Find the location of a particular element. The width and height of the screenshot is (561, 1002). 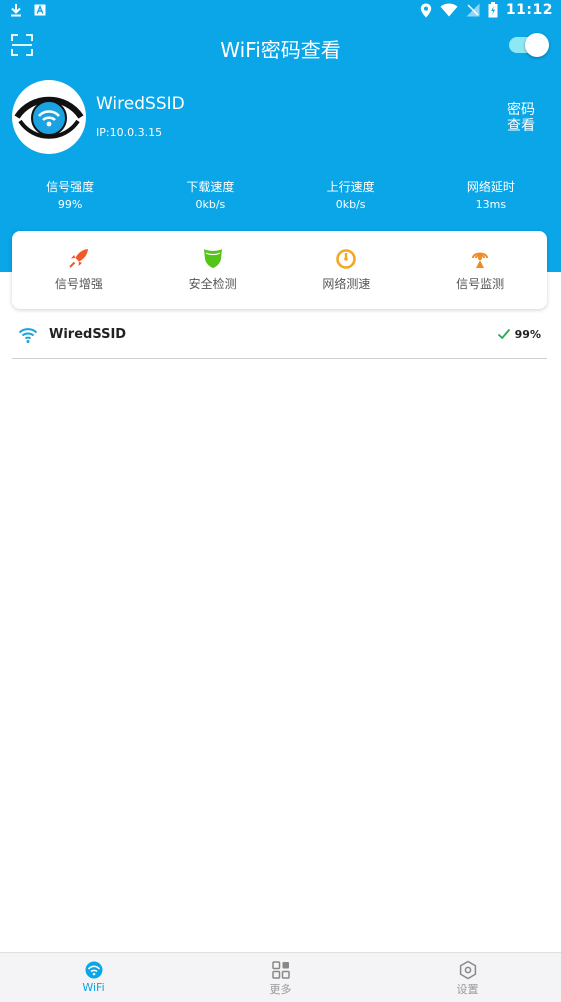

app-title: WiFi密码查看 is located at coordinates (280, 50).